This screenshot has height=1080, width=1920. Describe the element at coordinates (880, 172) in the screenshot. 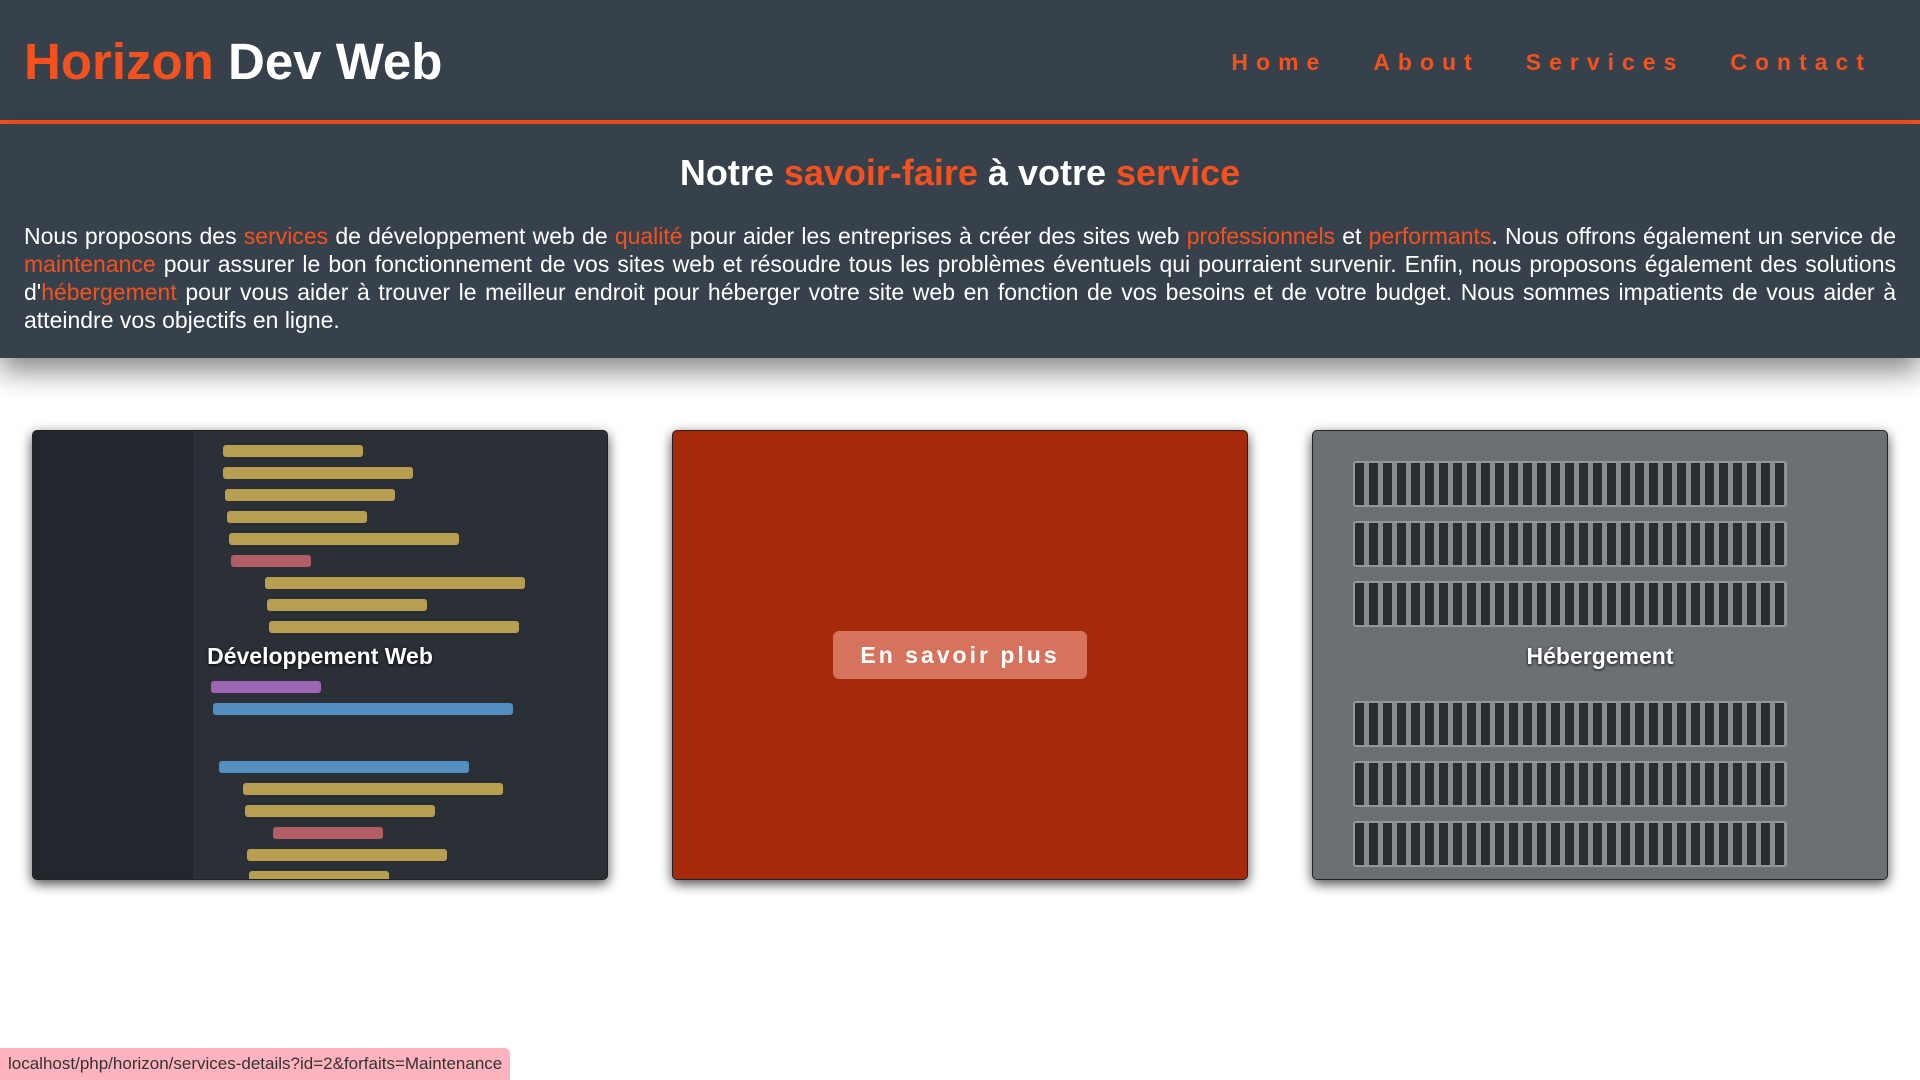

I see `title-highlight: savoir-faire` at that location.